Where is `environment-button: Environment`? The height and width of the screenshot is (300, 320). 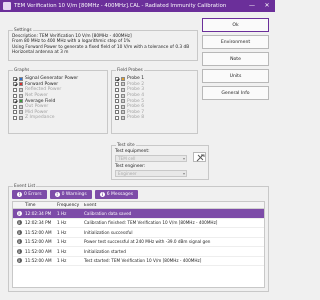 environment-button: Environment is located at coordinates (235, 42).